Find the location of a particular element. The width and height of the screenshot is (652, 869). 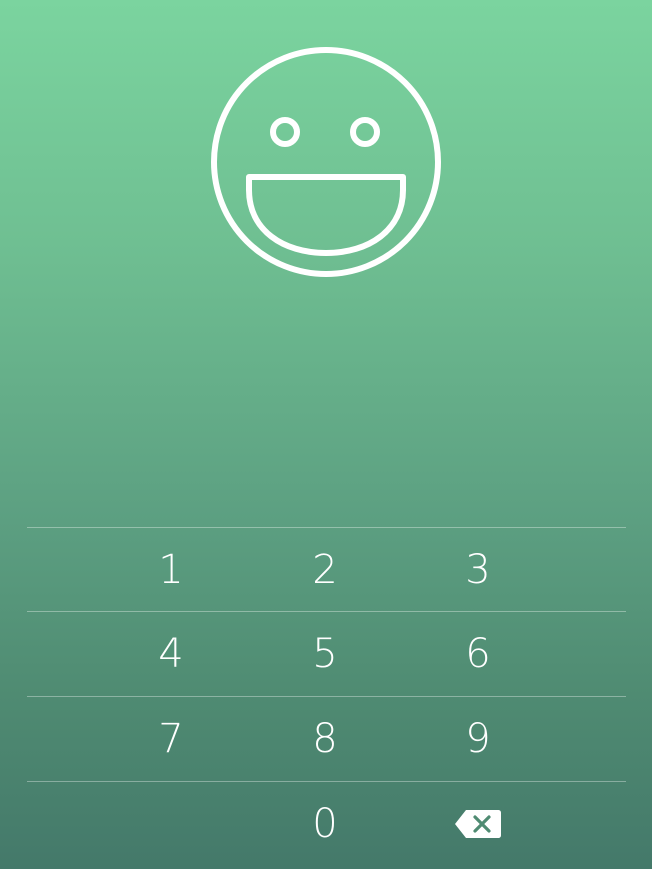

key-3: 3 is located at coordinates (478, 570).